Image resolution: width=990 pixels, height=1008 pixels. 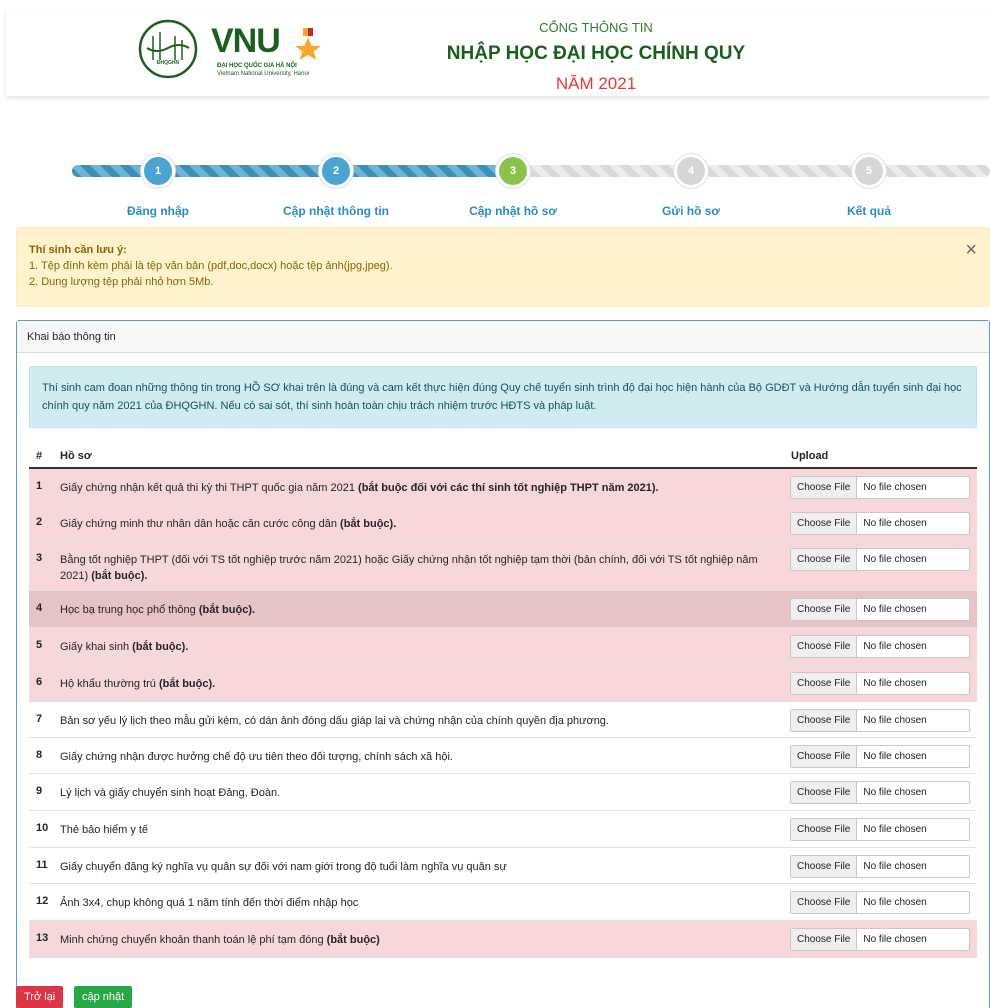 I want to click on card-header: Khai báo thông tin, so click(x=503, y=337).